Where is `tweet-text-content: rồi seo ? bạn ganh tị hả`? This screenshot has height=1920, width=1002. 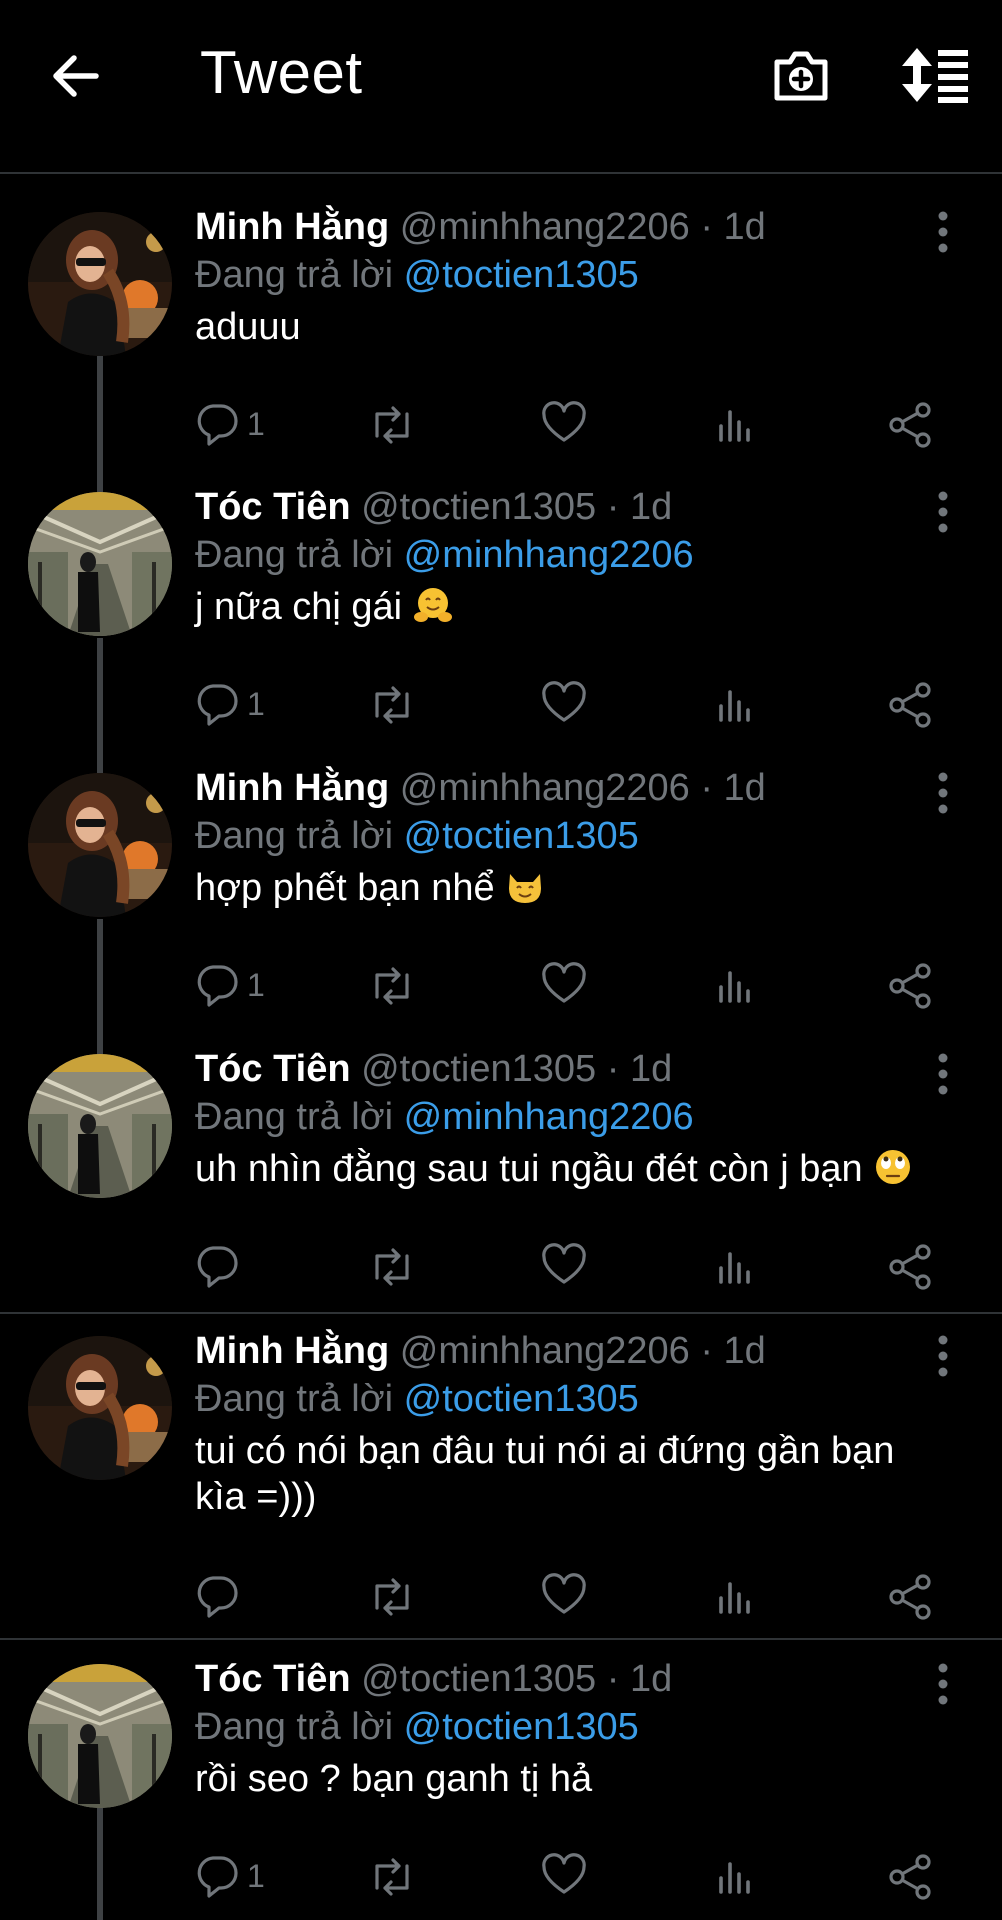
tweet-text-content: rồi seo ? bạn ganh tị hả is located at coordinates (394, 1779).